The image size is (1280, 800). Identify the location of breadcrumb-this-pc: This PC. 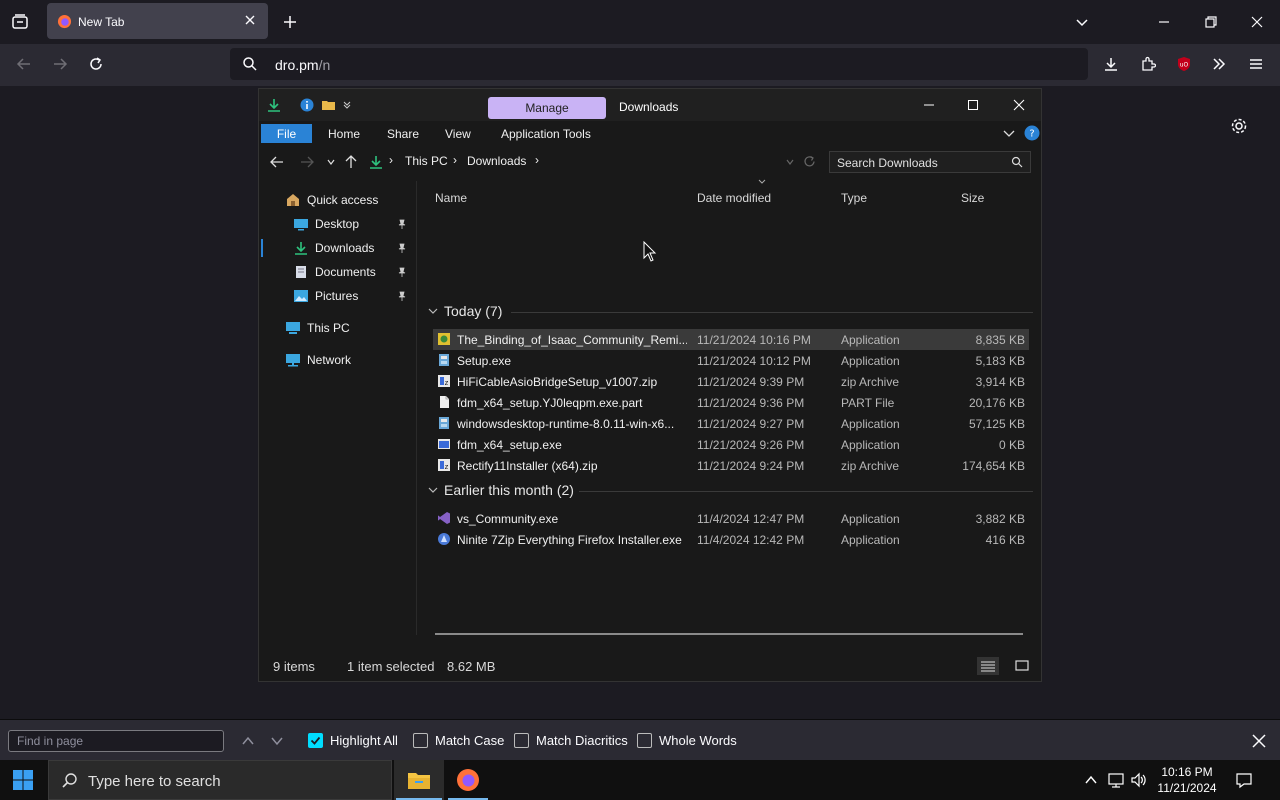
(426, 161).